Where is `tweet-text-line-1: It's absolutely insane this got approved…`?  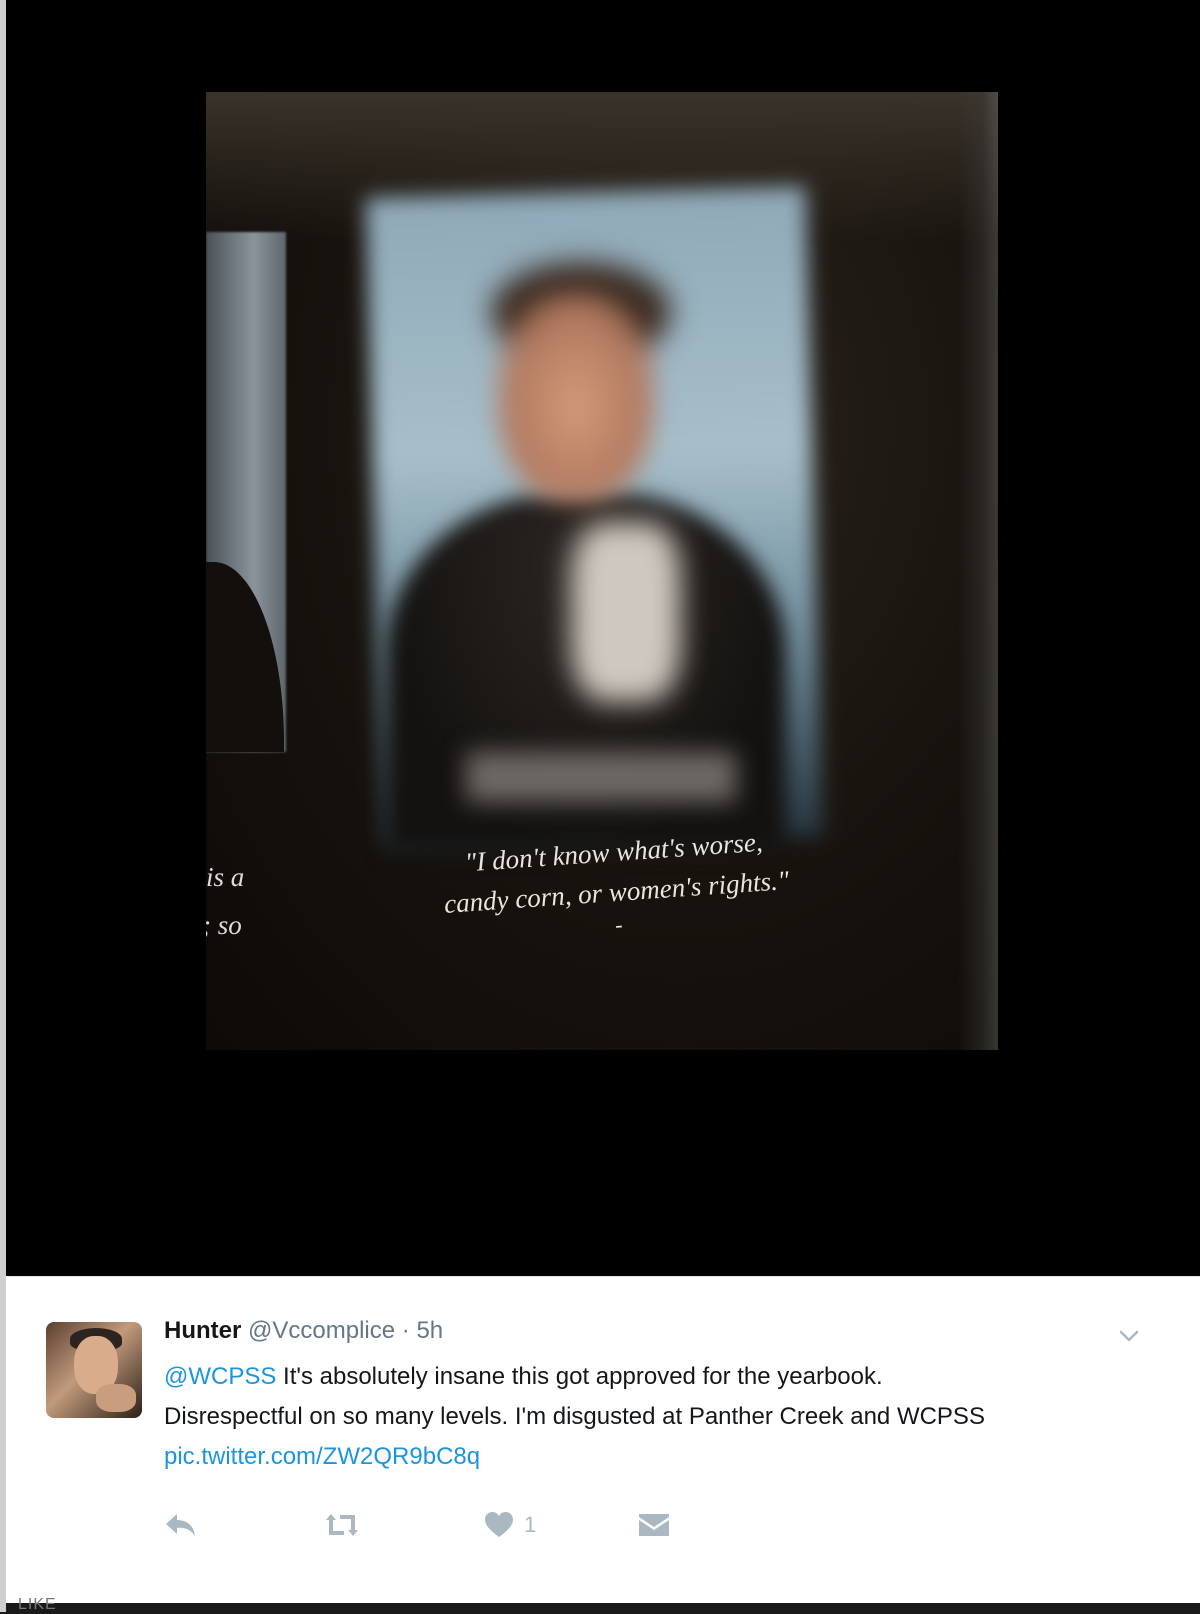
tweet-text-line-1: It's absolutely insane this got approved… is located at coordinates (579, 1376).